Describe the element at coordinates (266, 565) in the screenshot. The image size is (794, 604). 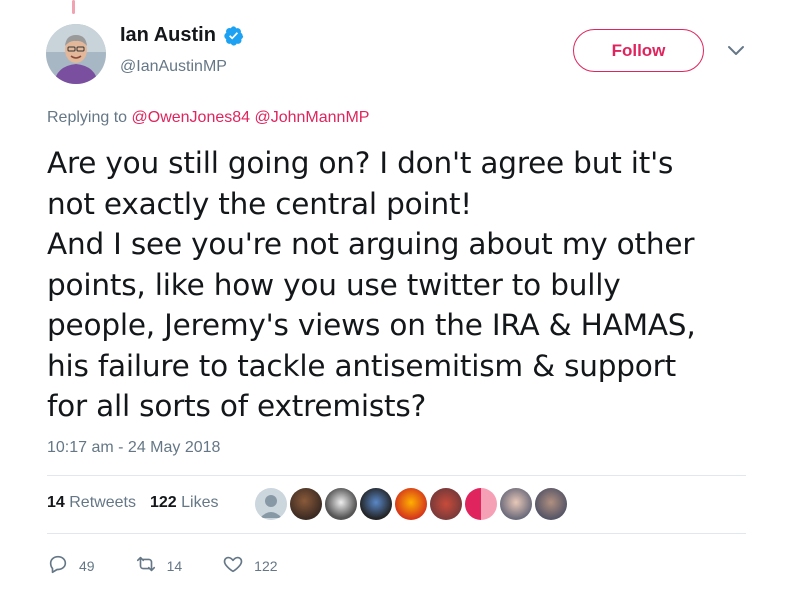
I see `like-count: 122` at that location.